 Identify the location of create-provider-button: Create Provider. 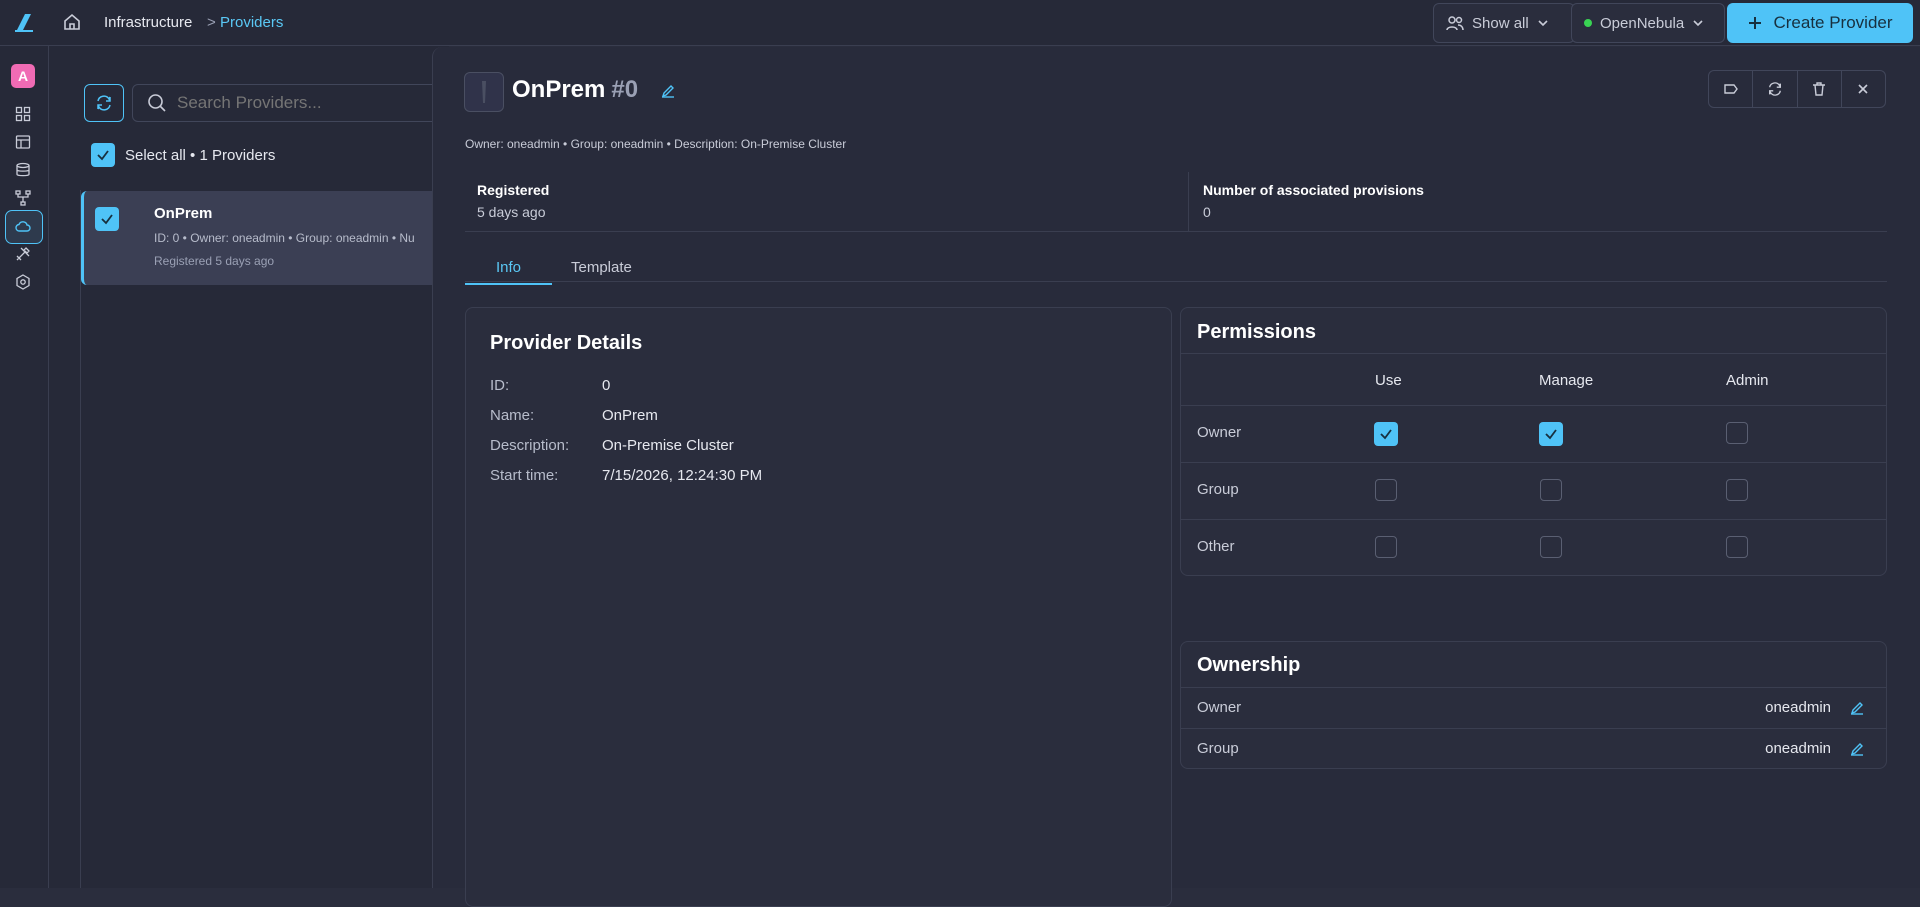
(1820, 23).